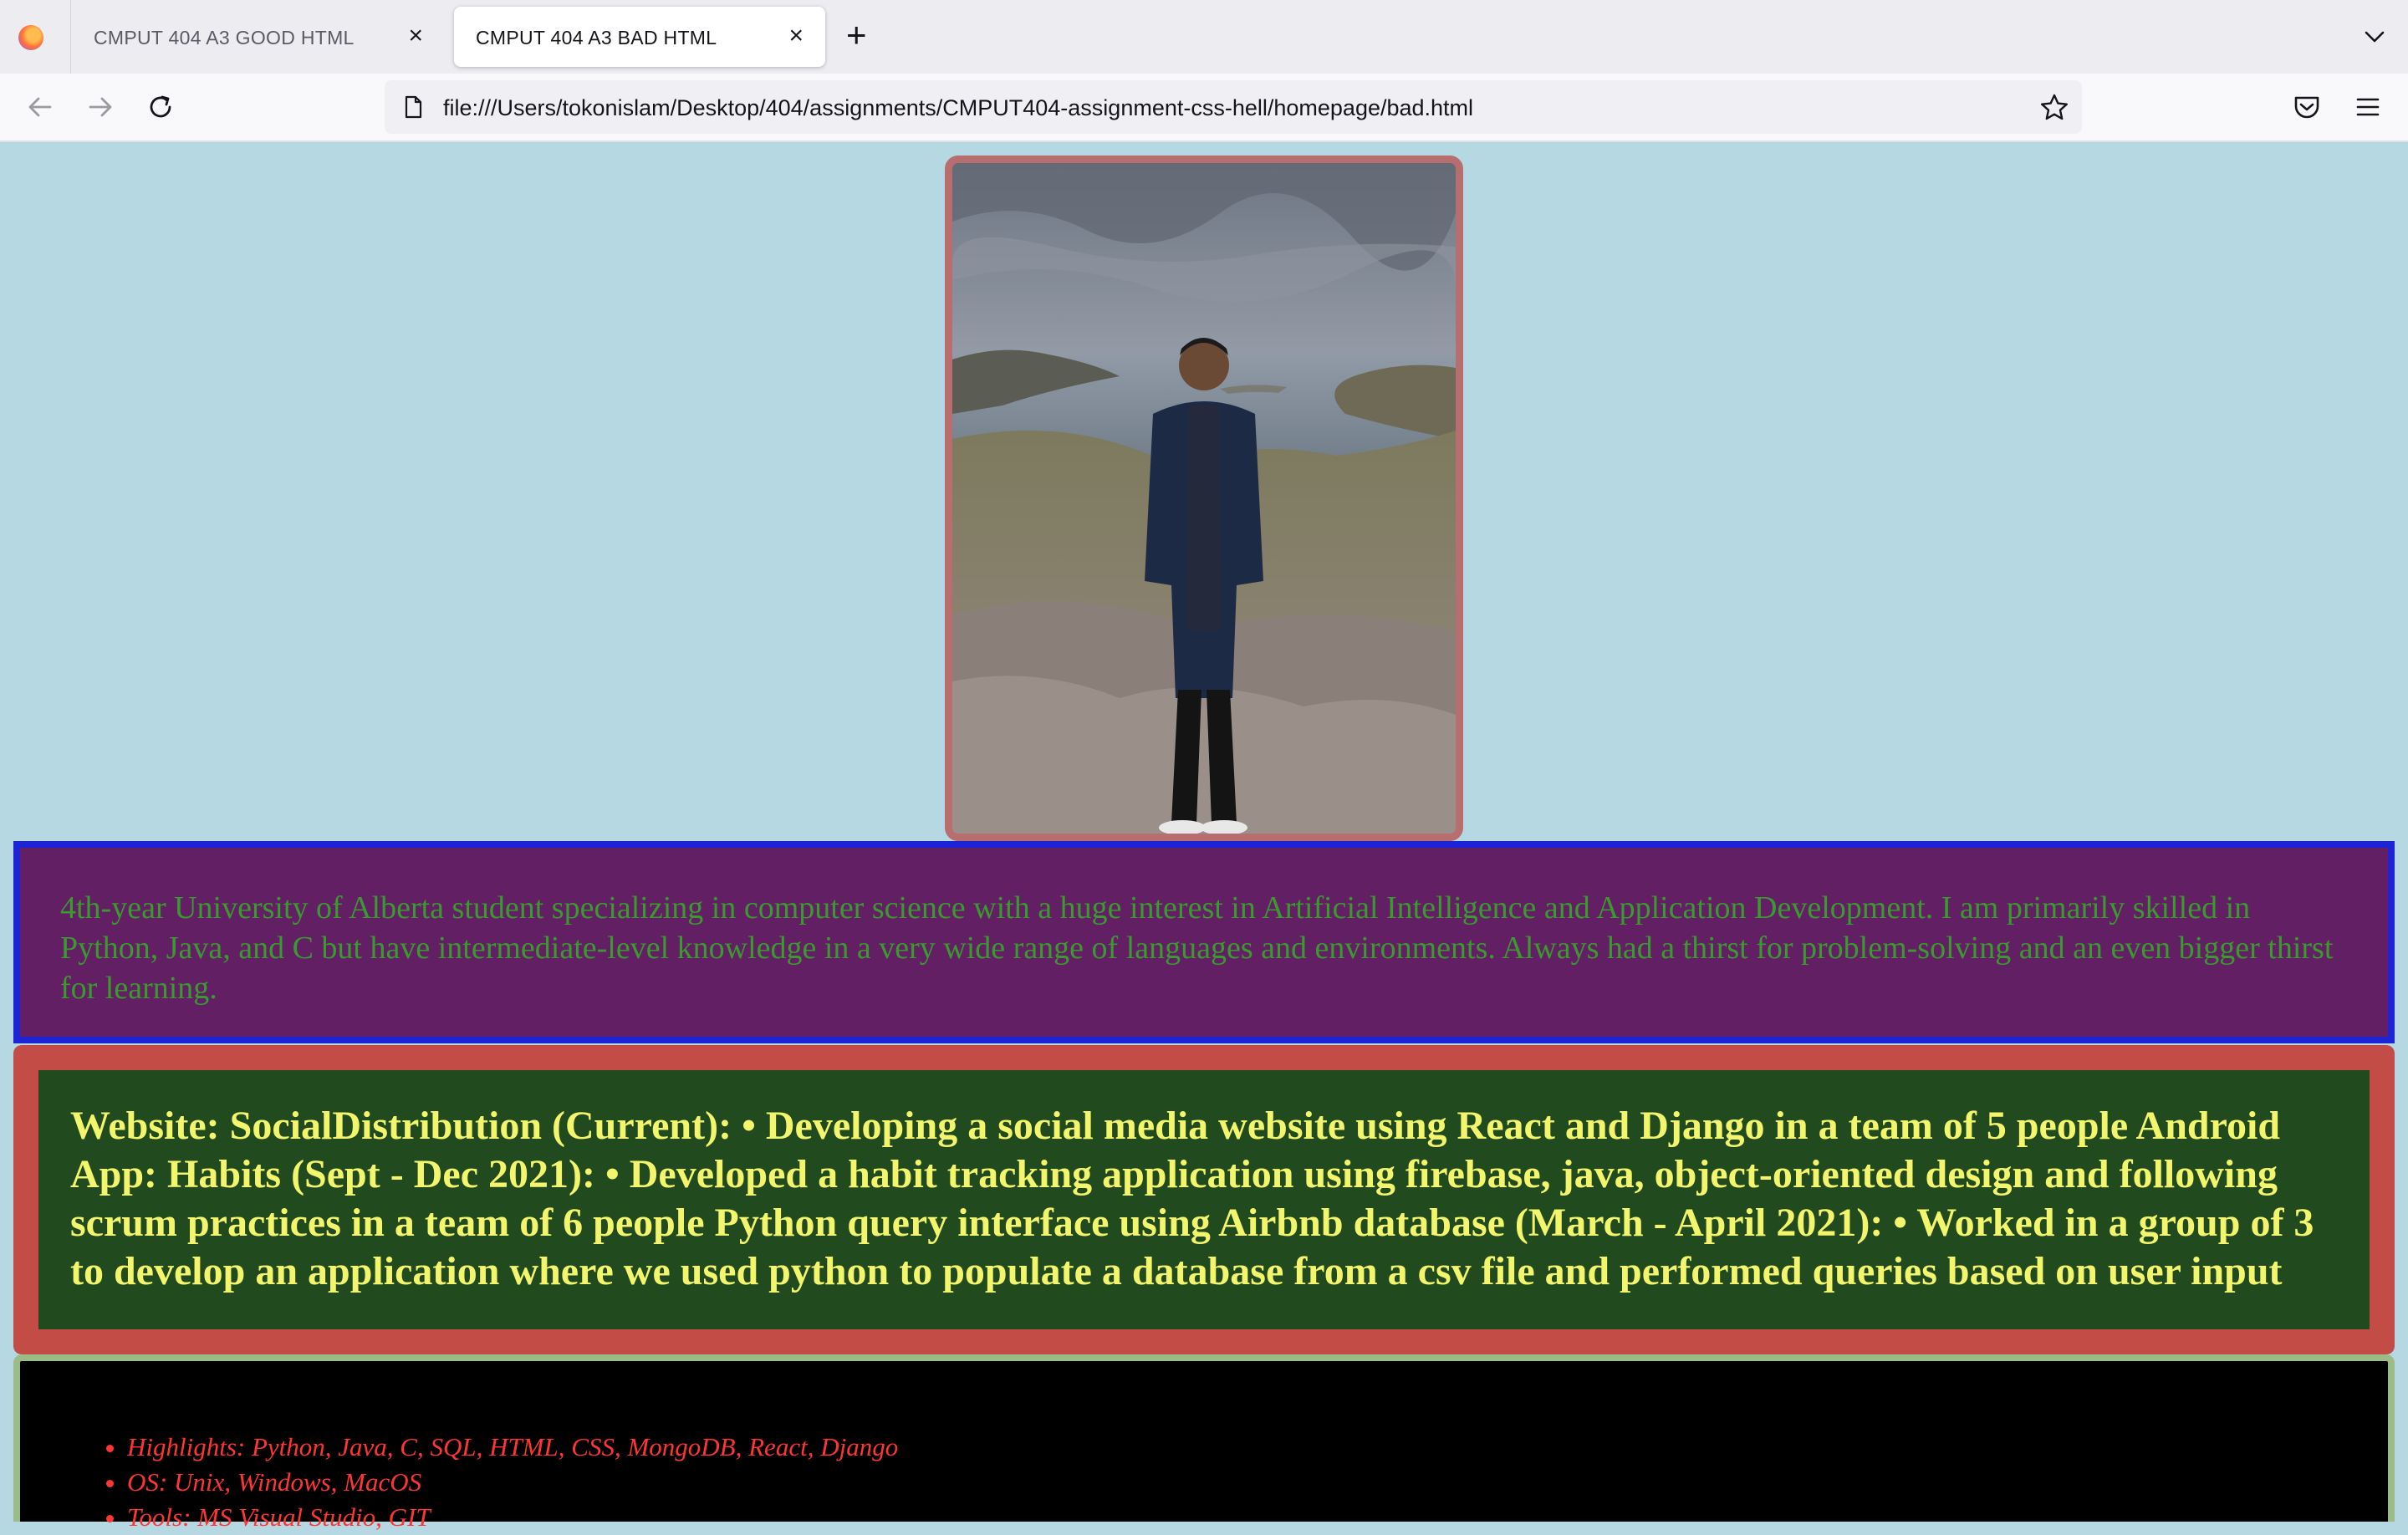 This screenshot has width=2408, height=1535. I want to click on skills-item-os: OS: Unix, Windows, MacOS, so click(512, 1482).